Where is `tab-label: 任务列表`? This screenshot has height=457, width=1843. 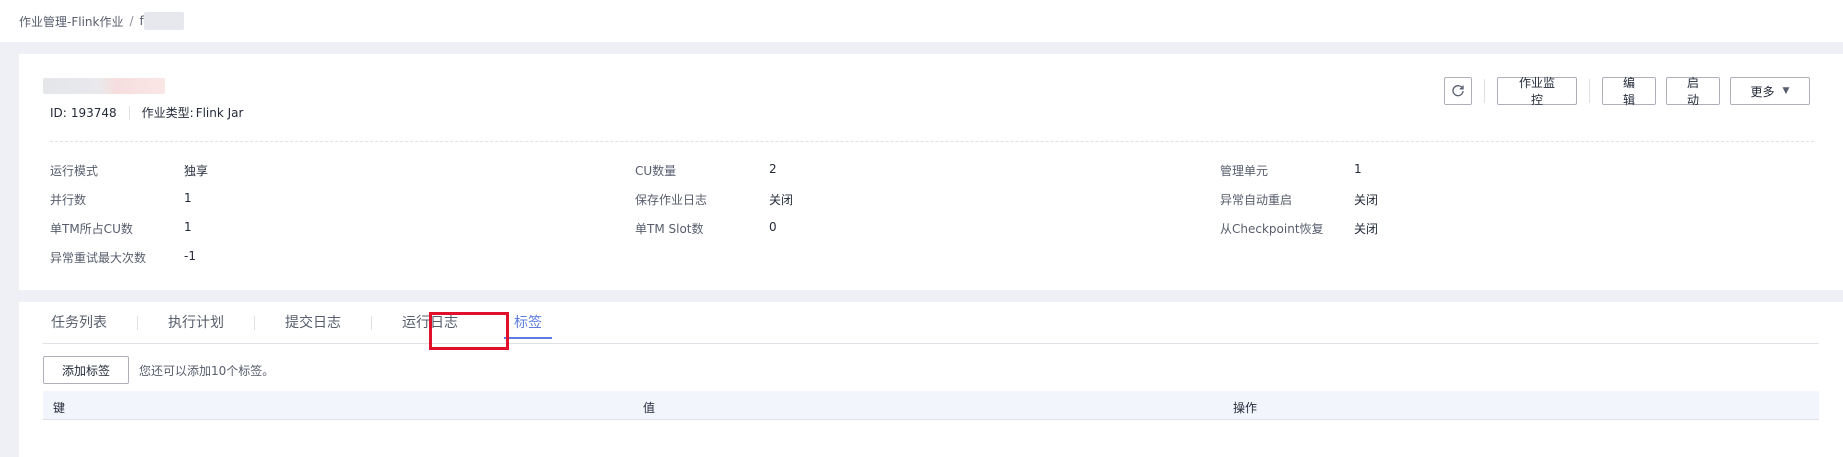
tab-label: 任务列表 is located at coordinates (79, 323).